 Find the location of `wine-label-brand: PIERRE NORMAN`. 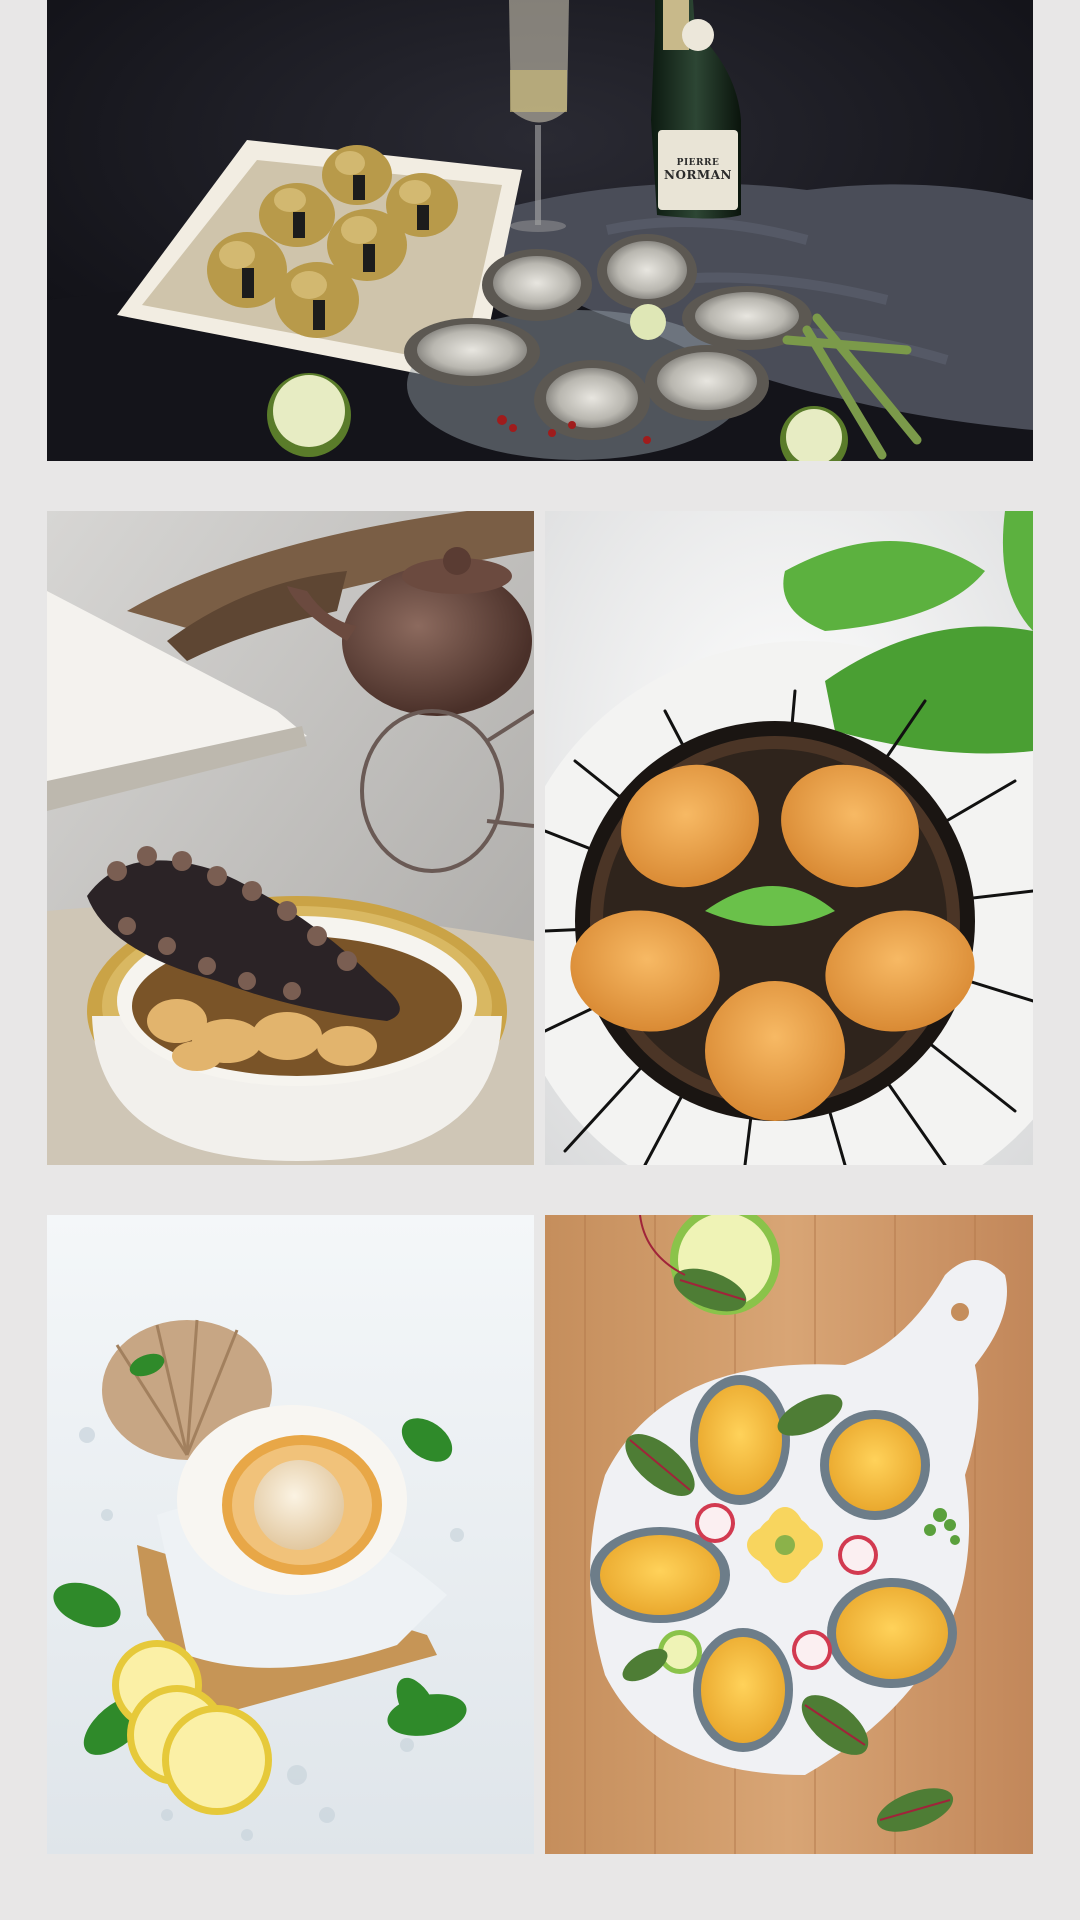

wine-label-brand: PIERRE NORMAN is located at coordinates (698, 170).